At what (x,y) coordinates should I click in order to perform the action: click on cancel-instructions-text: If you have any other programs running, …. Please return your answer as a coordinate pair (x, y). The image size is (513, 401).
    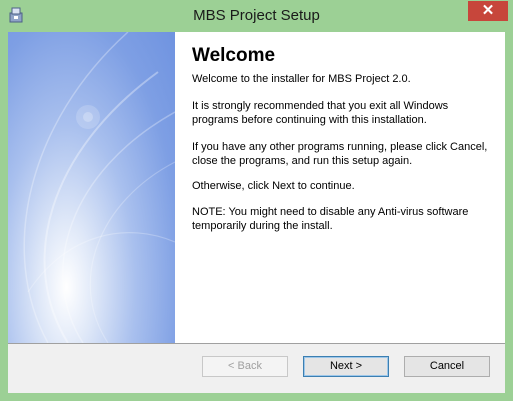
    Looking at the image, I should click on (340, 154).